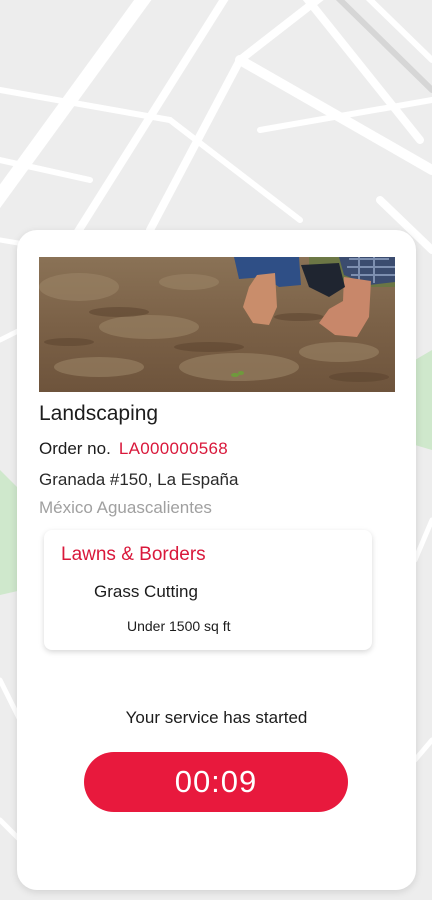 This screenshot has height=900, width=432. Describe the element at coordinates (179, 626) in the screenshot. I see `service-size: Under 1500 sq ft` at that location.